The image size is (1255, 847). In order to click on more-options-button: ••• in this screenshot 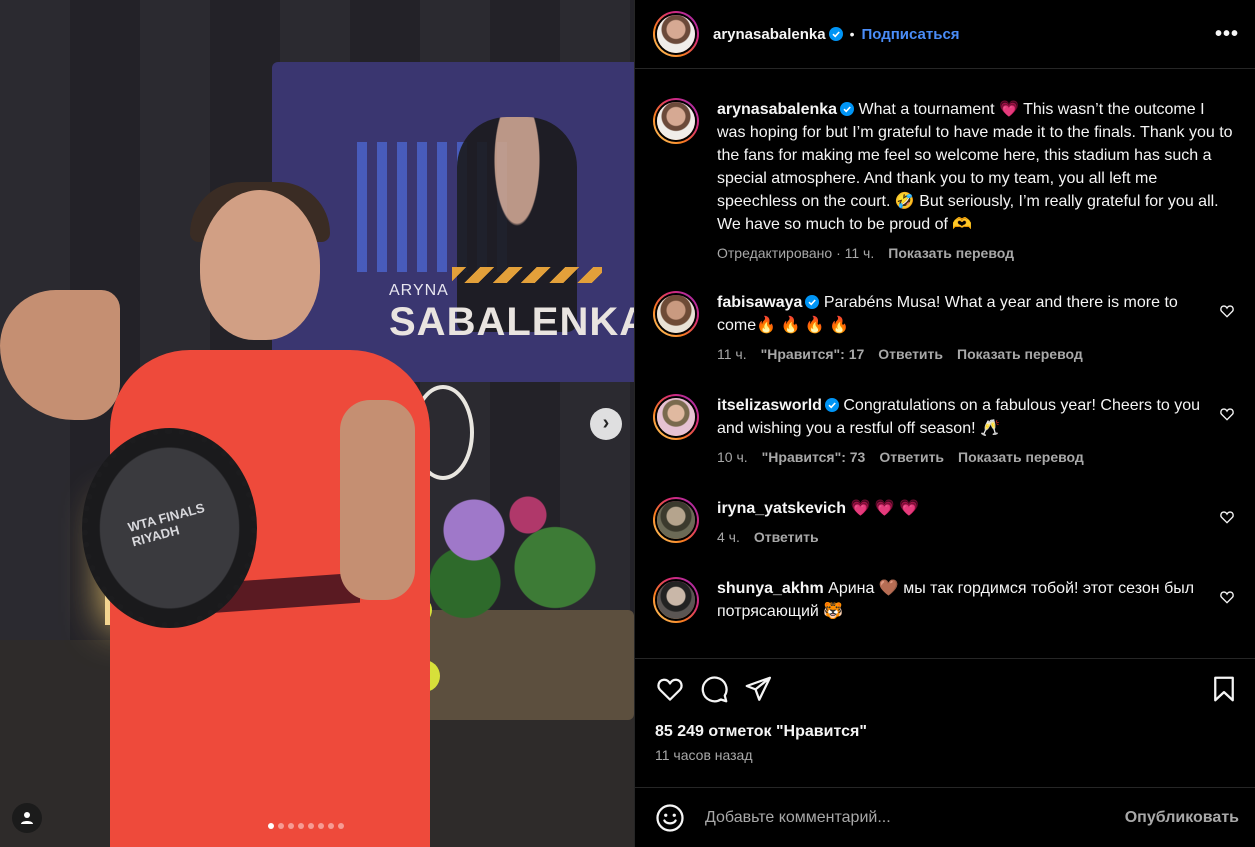, I will do `click(1227, 34)`.